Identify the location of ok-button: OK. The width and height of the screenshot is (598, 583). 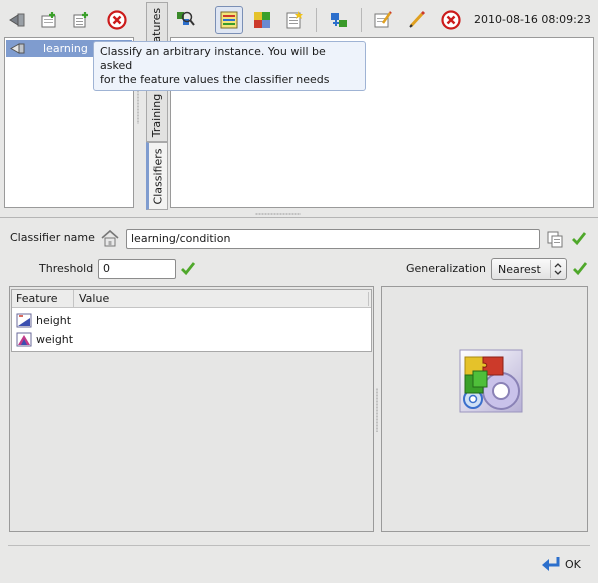
(565, 564).